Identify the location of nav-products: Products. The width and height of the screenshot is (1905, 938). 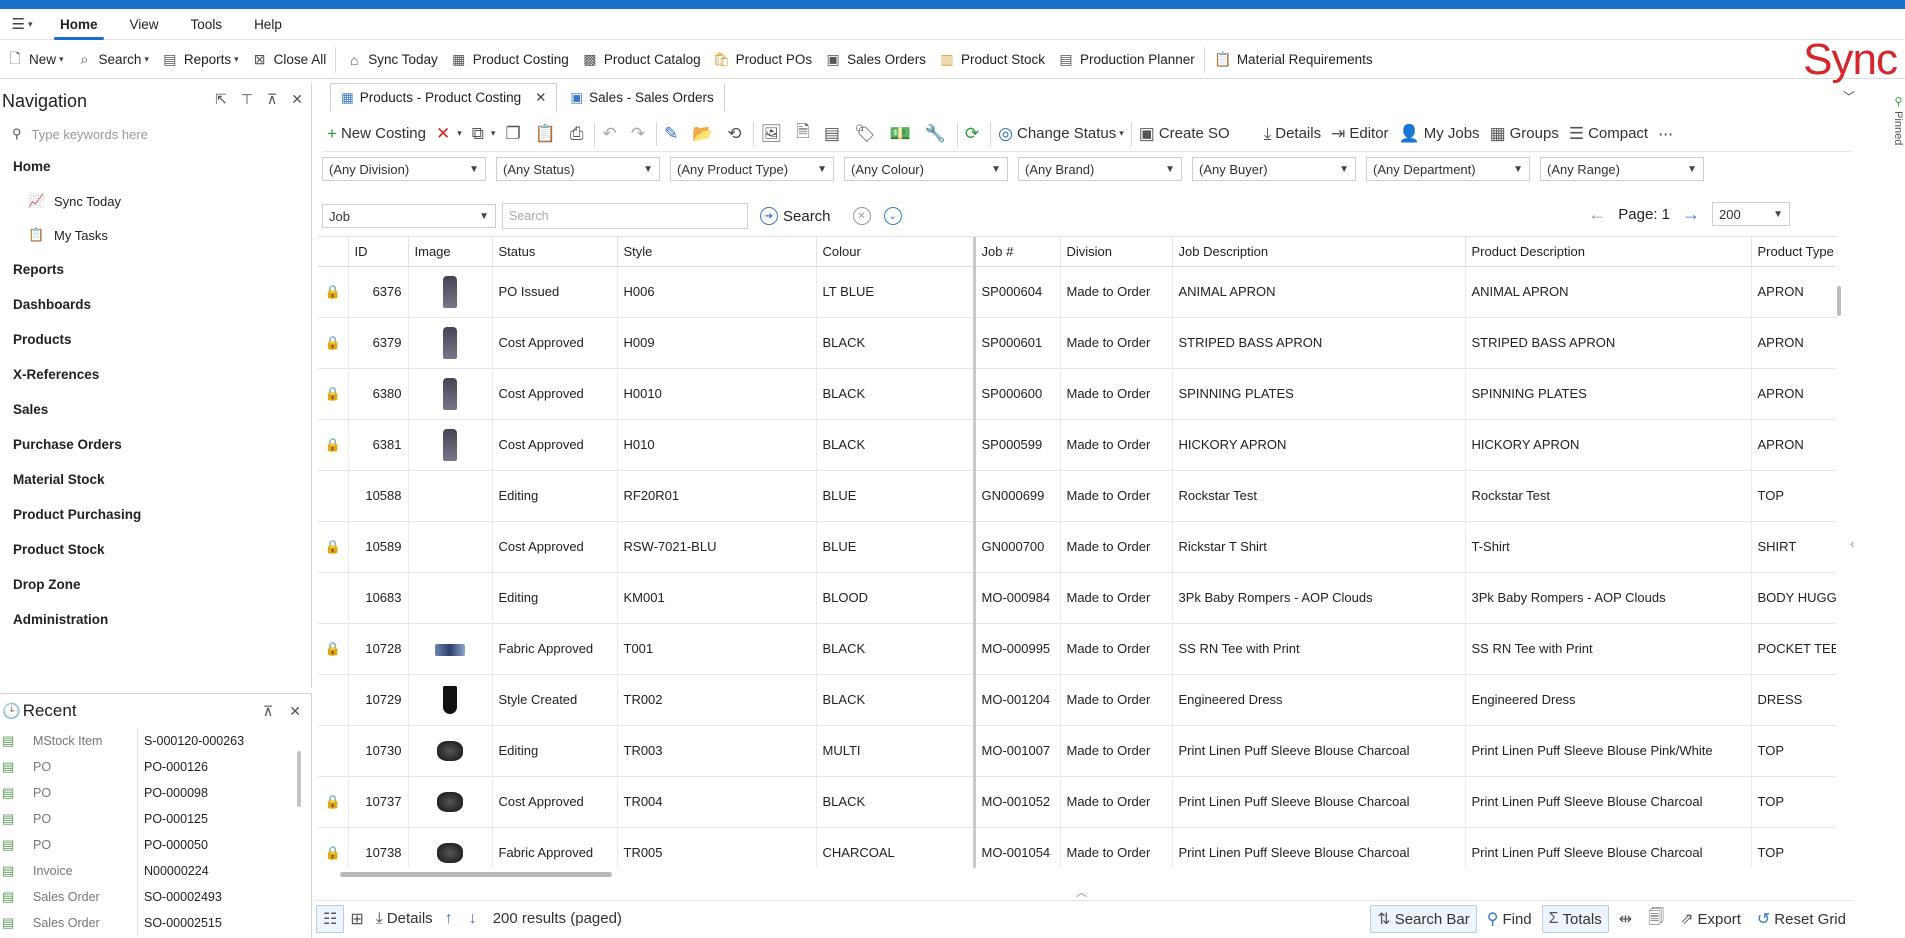
(155, 339).